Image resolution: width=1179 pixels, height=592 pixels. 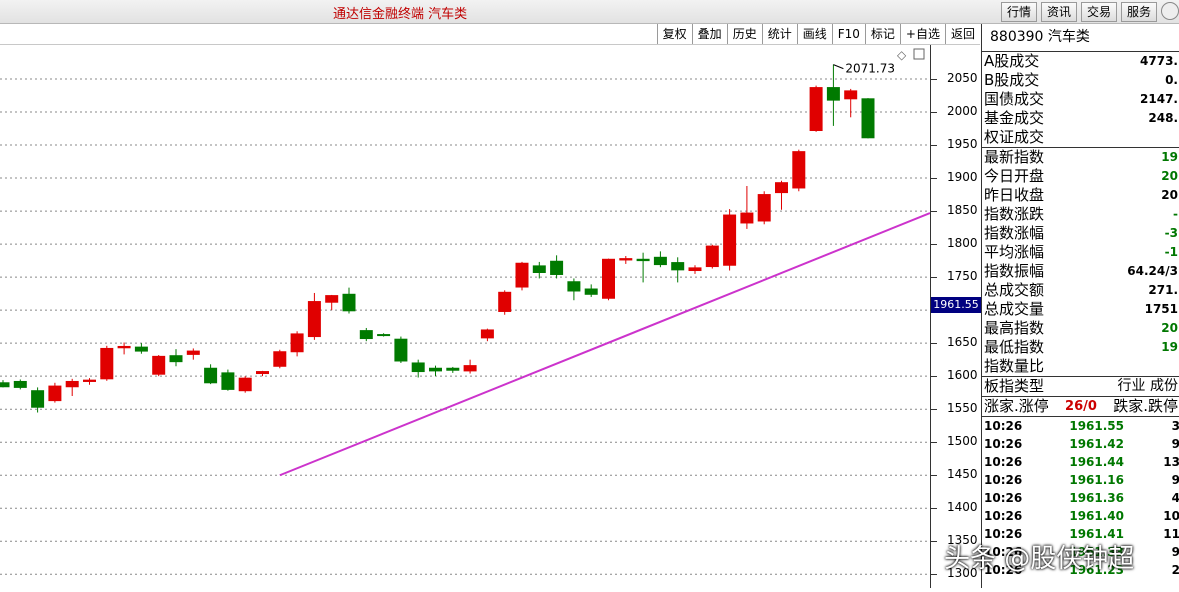 What do you see at coordinates (902, 55) in the screenshot?
I see `diamond-icon: ◇` at bounding box center [902, 55].